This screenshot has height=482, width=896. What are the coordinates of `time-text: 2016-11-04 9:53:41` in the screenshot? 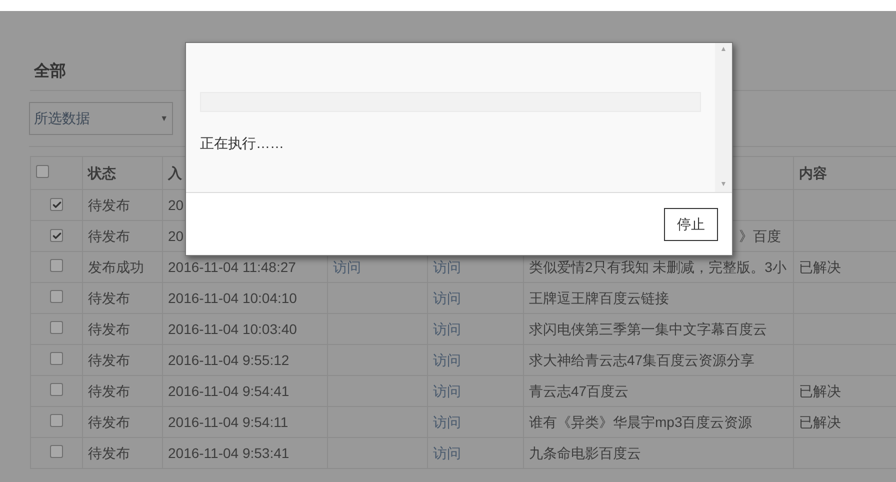 It's located at (229, 452).